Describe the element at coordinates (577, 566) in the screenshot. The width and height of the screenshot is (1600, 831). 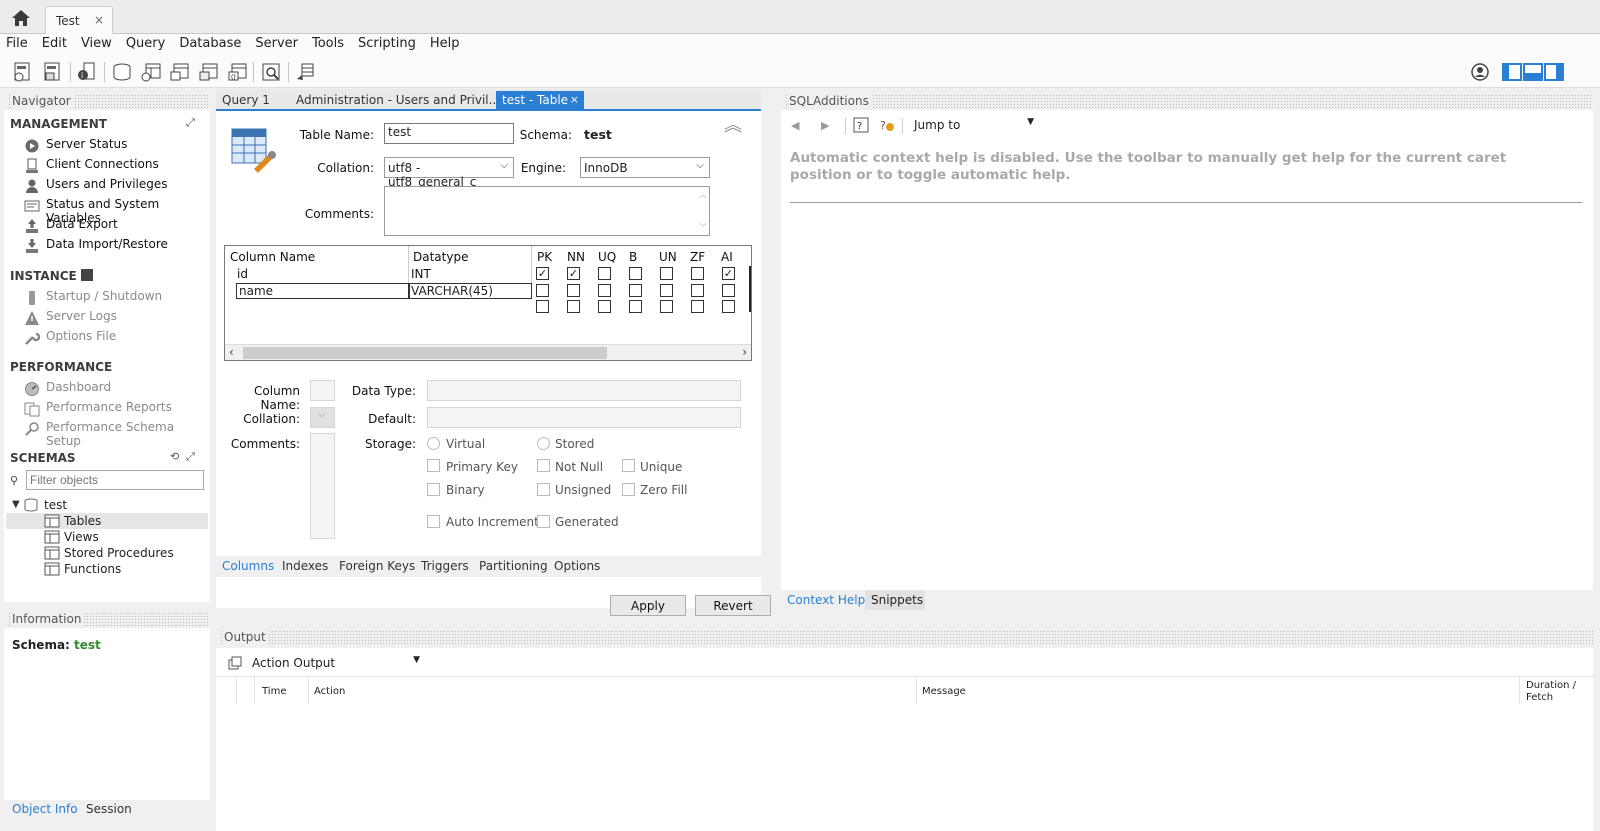
I see `subtab-options: Options` at that location.